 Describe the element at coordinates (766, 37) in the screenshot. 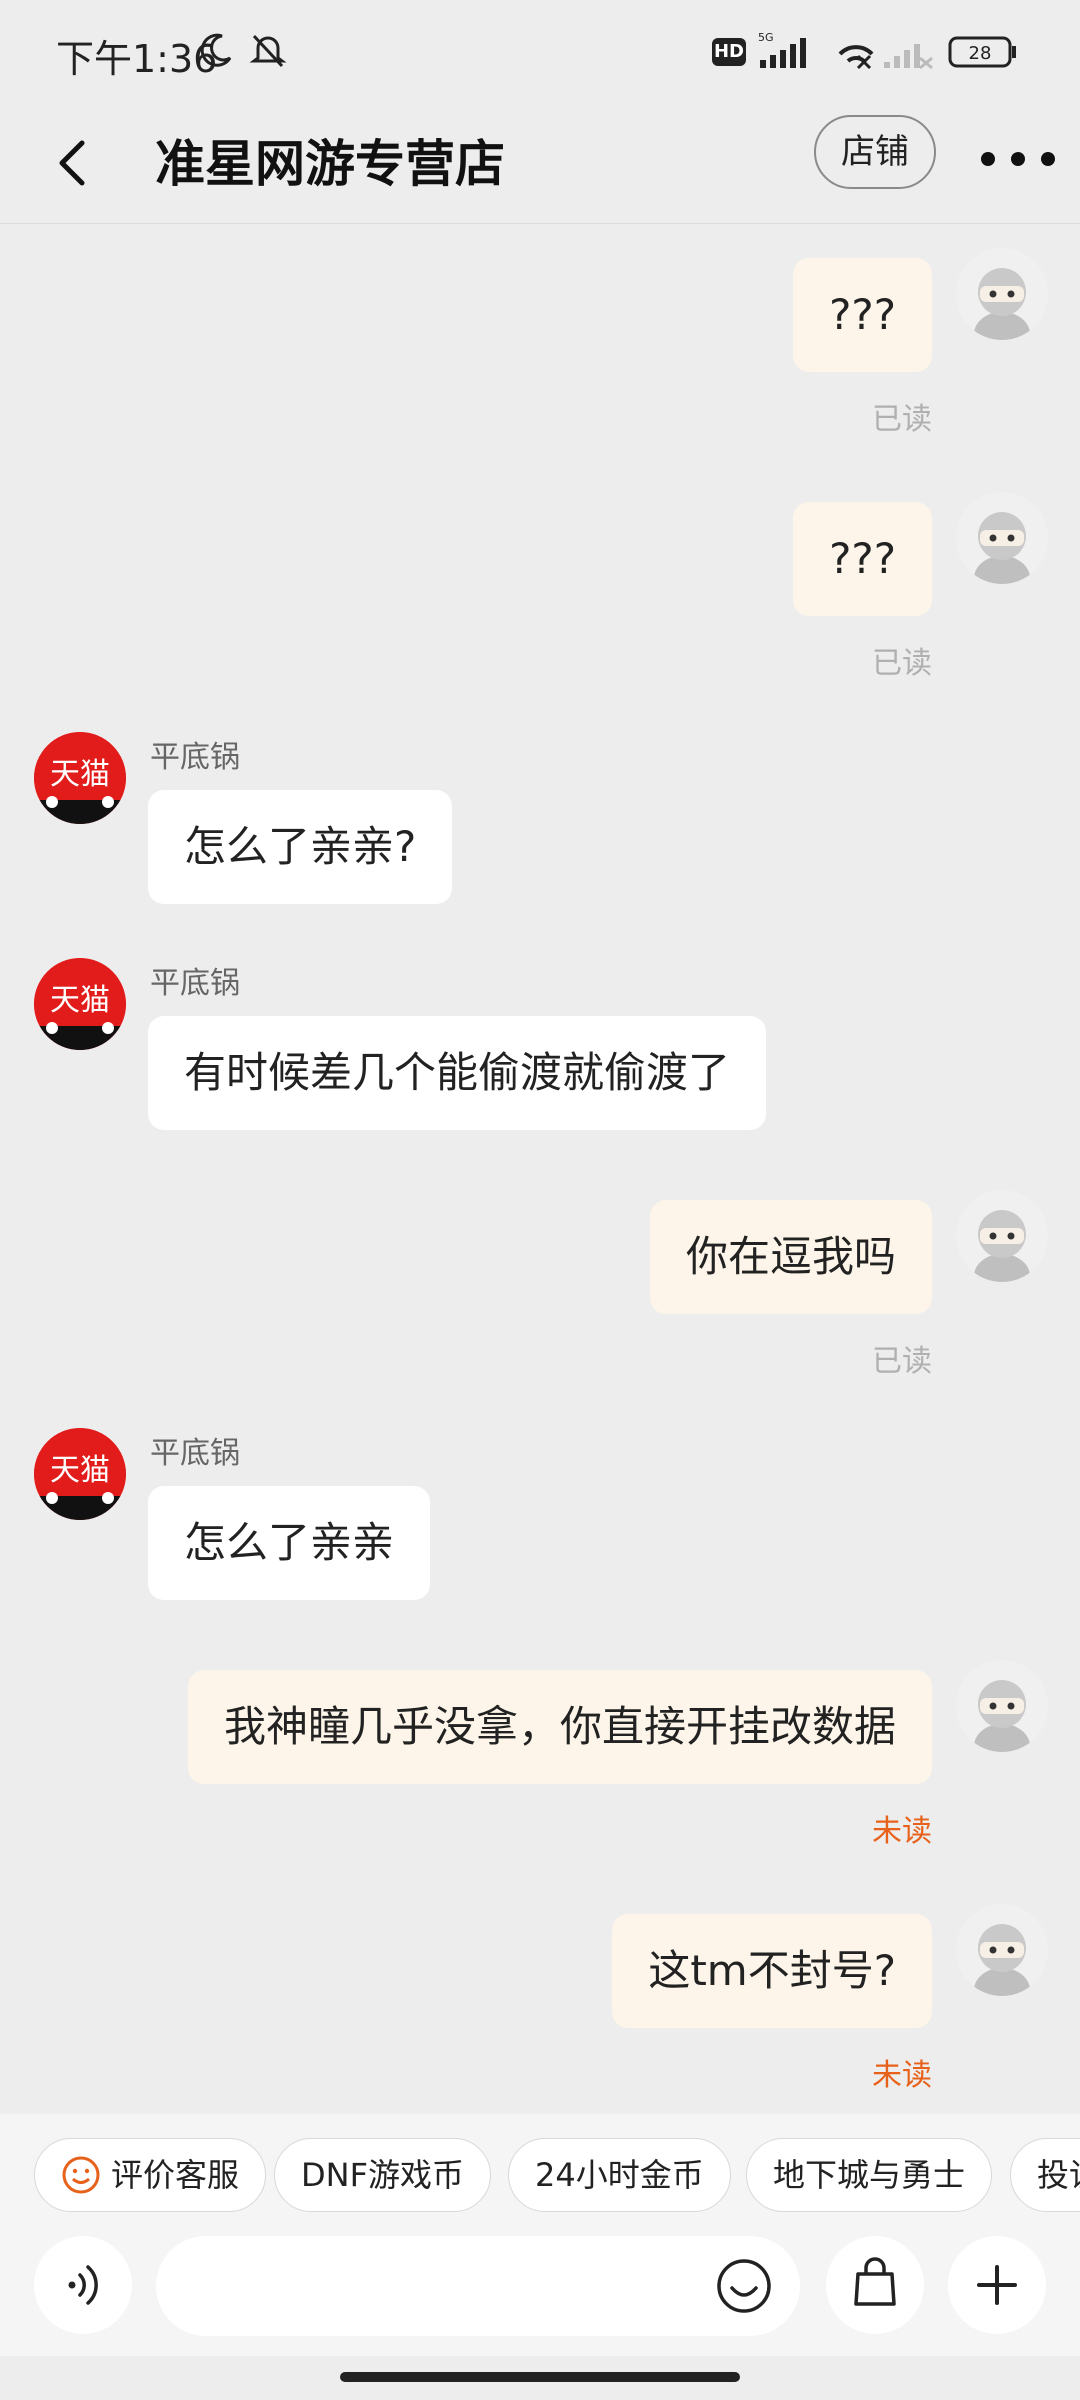

I see `network-type-label: 5G` at that location.